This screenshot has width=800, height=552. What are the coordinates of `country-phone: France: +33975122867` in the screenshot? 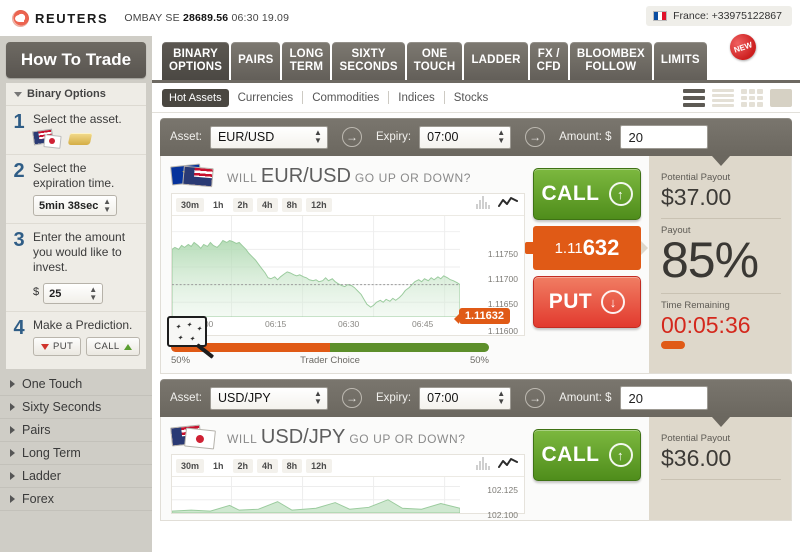 It's located at (719, 16).